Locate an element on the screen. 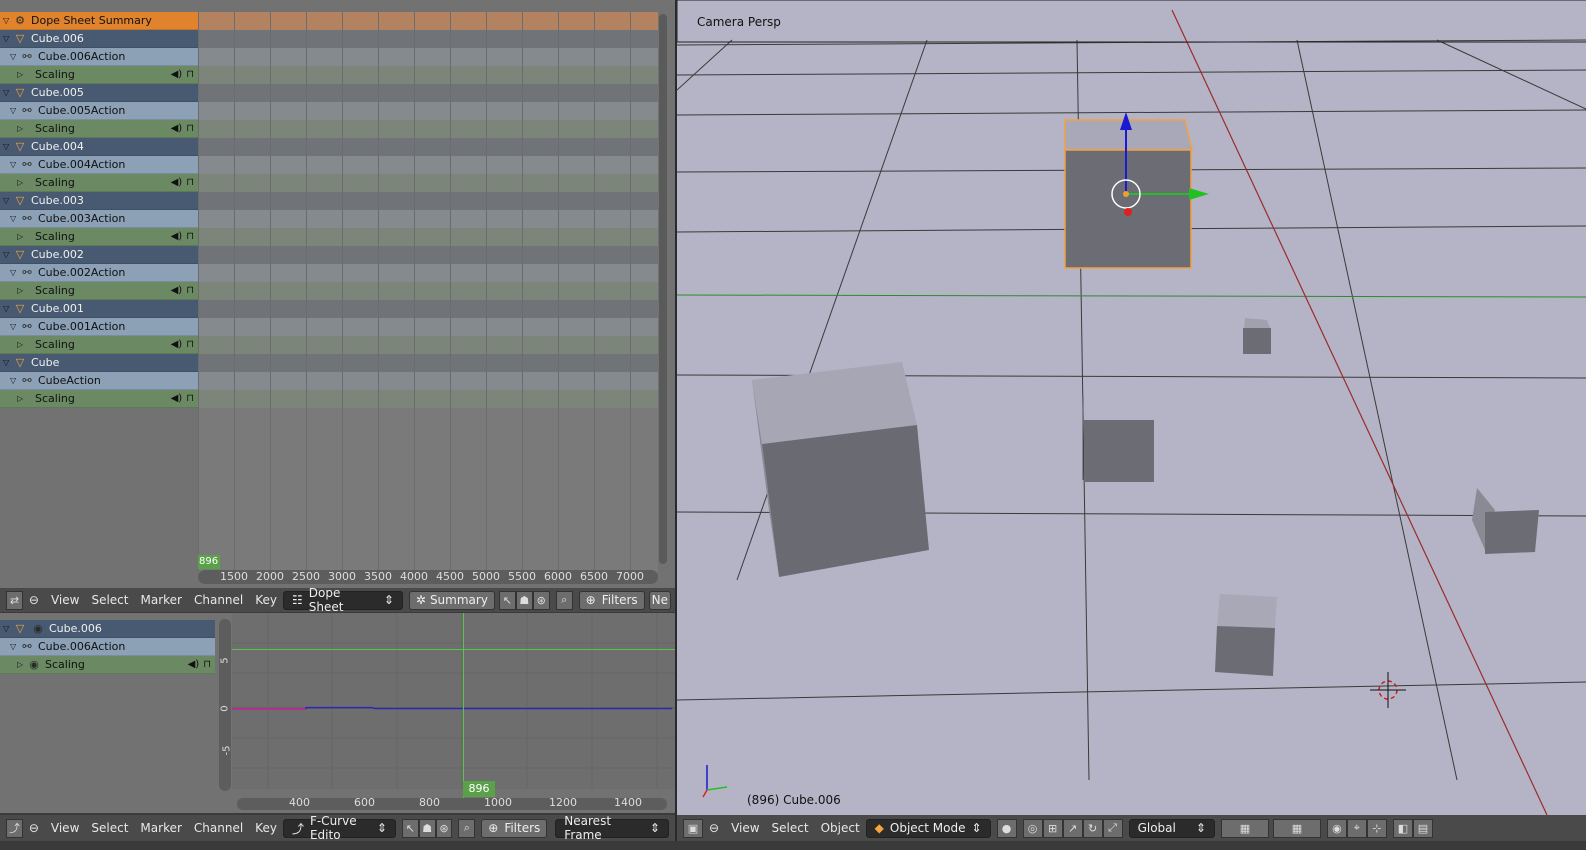  right-cube is located at coordinates (1505, 521).